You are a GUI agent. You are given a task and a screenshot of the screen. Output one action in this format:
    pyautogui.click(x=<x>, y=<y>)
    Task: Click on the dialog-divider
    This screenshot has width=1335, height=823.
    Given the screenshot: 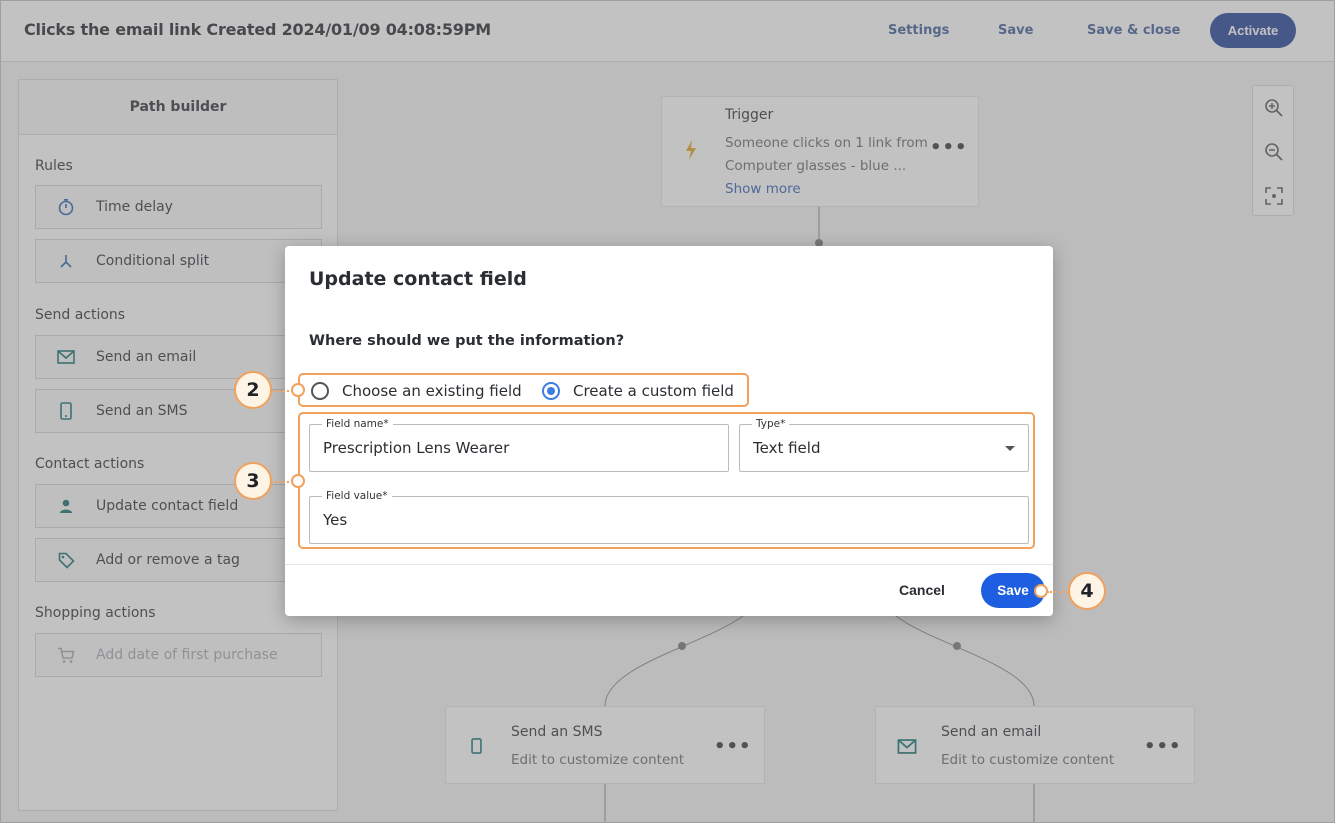 What is the action you would take?
    pyautogui.click(x=669, y=564)
    